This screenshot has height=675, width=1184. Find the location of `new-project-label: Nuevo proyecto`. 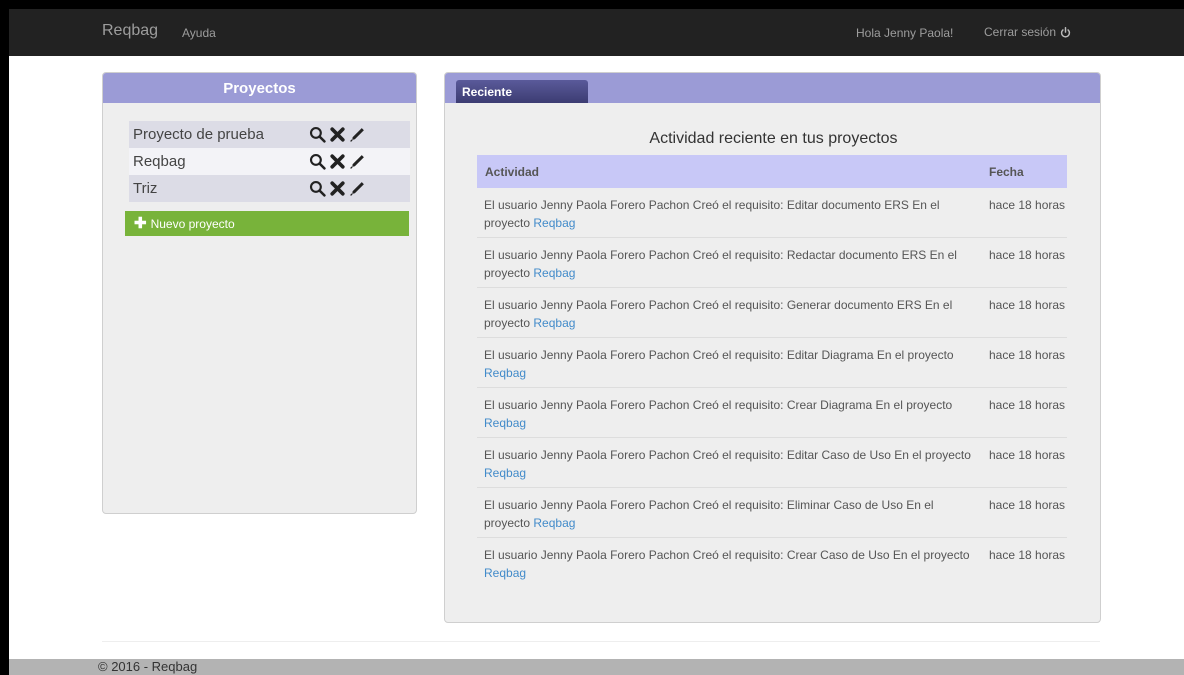

new-project-label: Nuevo proyecto is located at coordinates (192, 223).